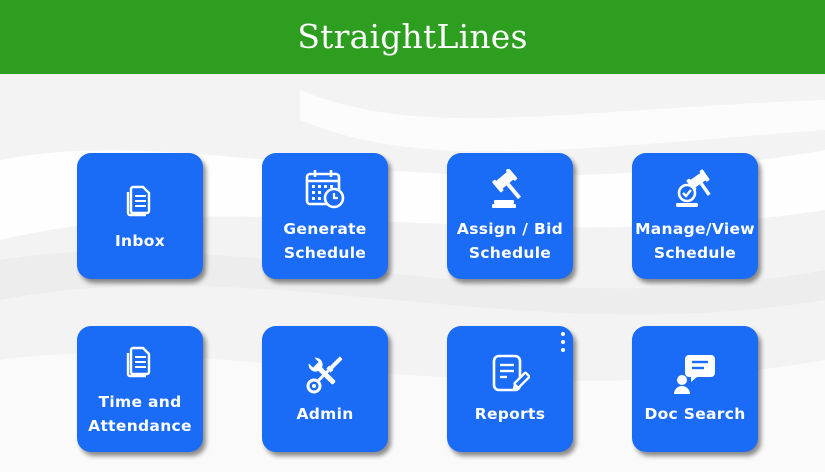  I want to click on gavel-check-icon, so click(695, 189).